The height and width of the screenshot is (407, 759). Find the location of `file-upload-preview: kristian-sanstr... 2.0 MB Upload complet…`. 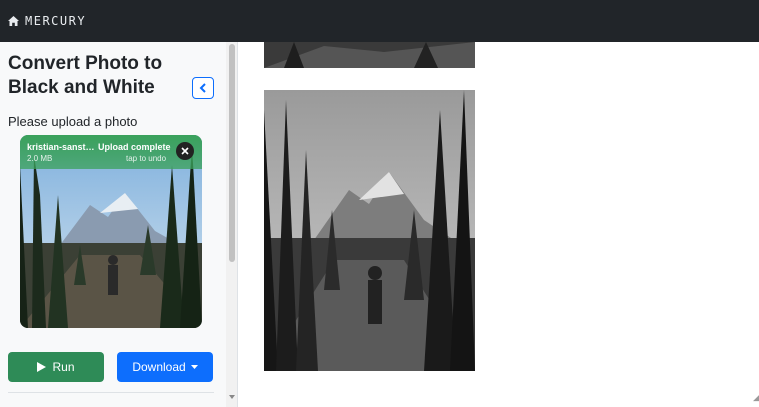

file-upload-preview: kristian-sanstr... 2.0 MB Upload complet… is located at coordinates (111, 231).